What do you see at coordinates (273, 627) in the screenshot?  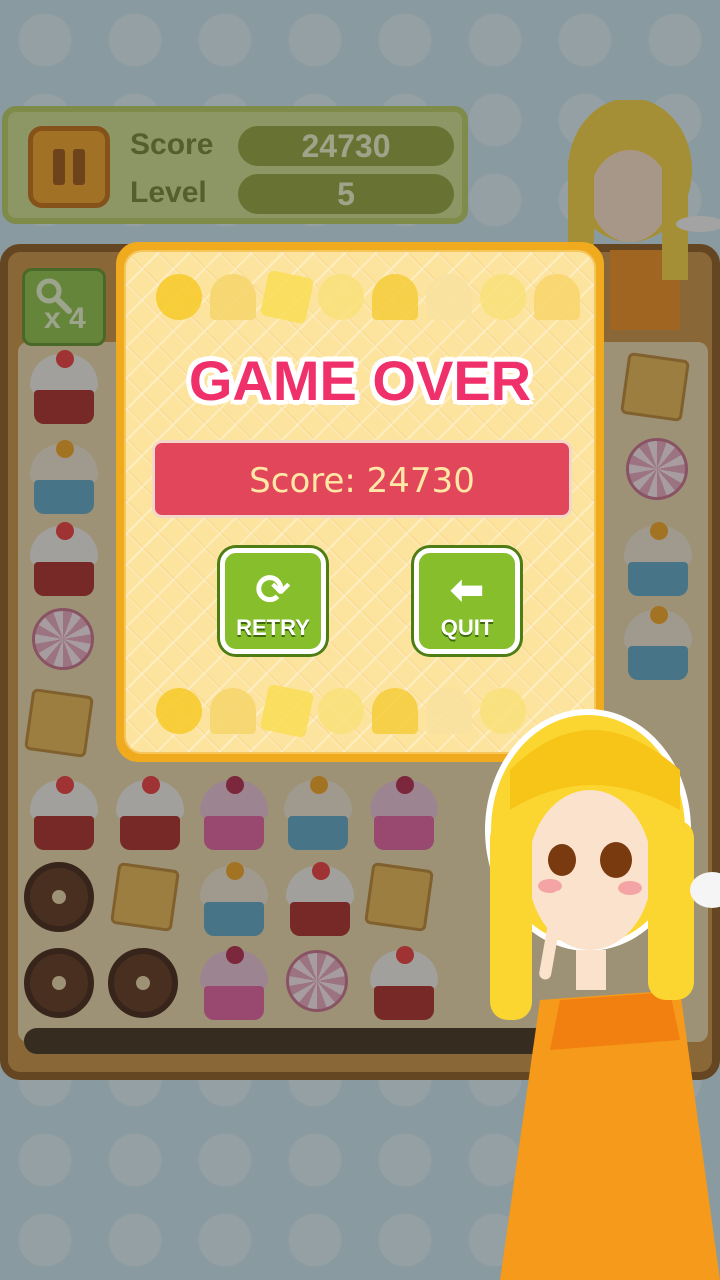 I see `retry-label: RETRY` at bounding box center [273, 627].